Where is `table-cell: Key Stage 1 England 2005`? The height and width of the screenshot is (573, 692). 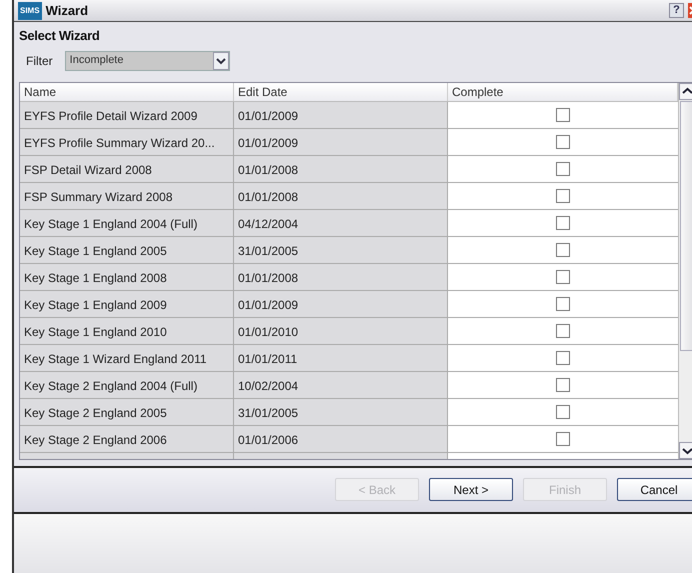
table-cell: Key Stage 1 England 2005 is located at coordinates (127, 249).